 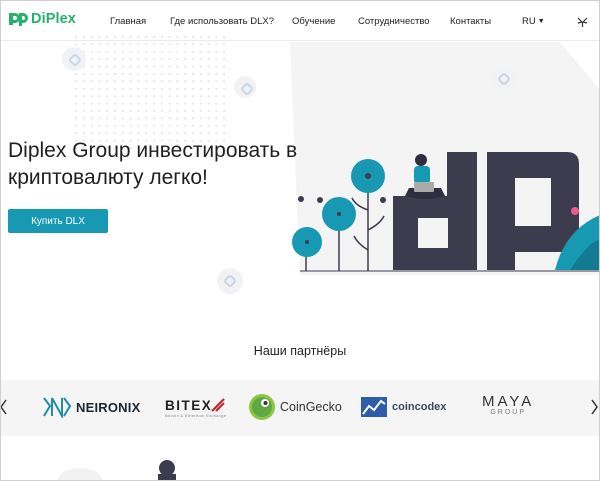 What do you see at coordinates (508, 401) in the screenshot?
I see `partner-maya-name: MAYA` at bounding box center [508, 401].